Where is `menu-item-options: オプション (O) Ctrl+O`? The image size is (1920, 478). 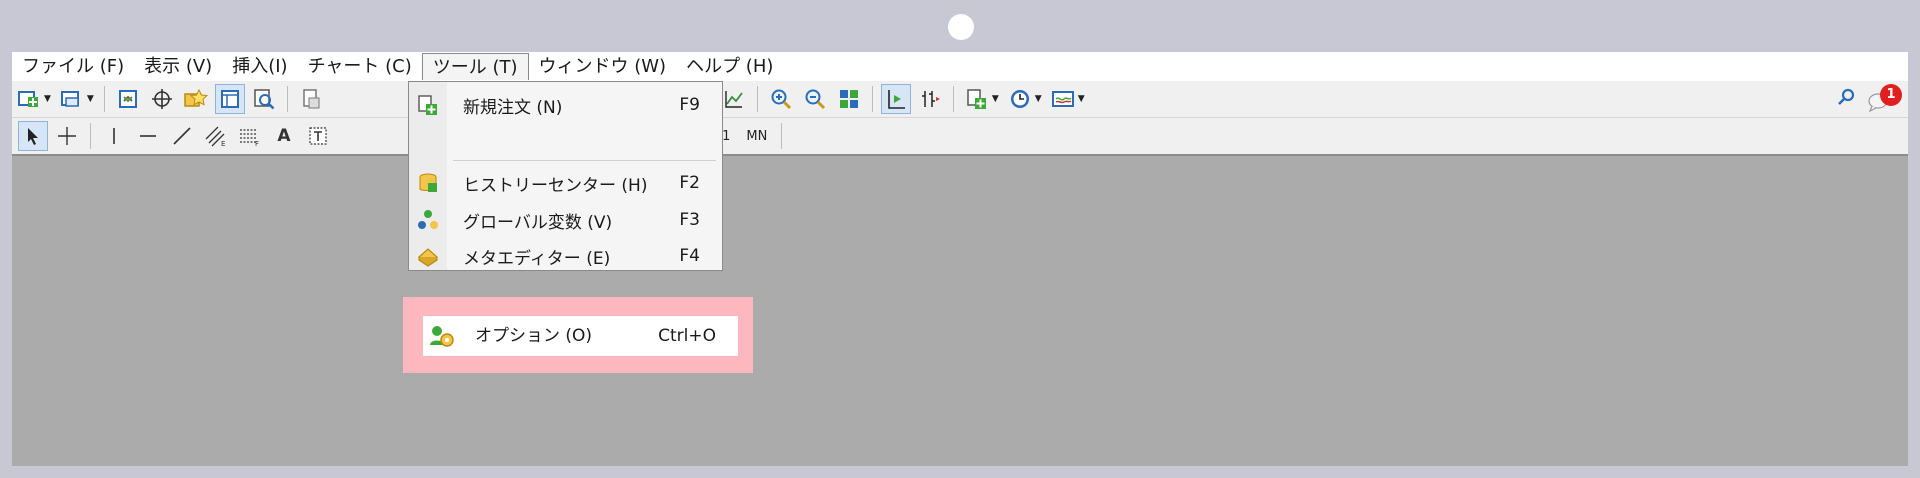
menu-item-options: オプション (O) Ctrl+O is located at coordinates (580, 336).